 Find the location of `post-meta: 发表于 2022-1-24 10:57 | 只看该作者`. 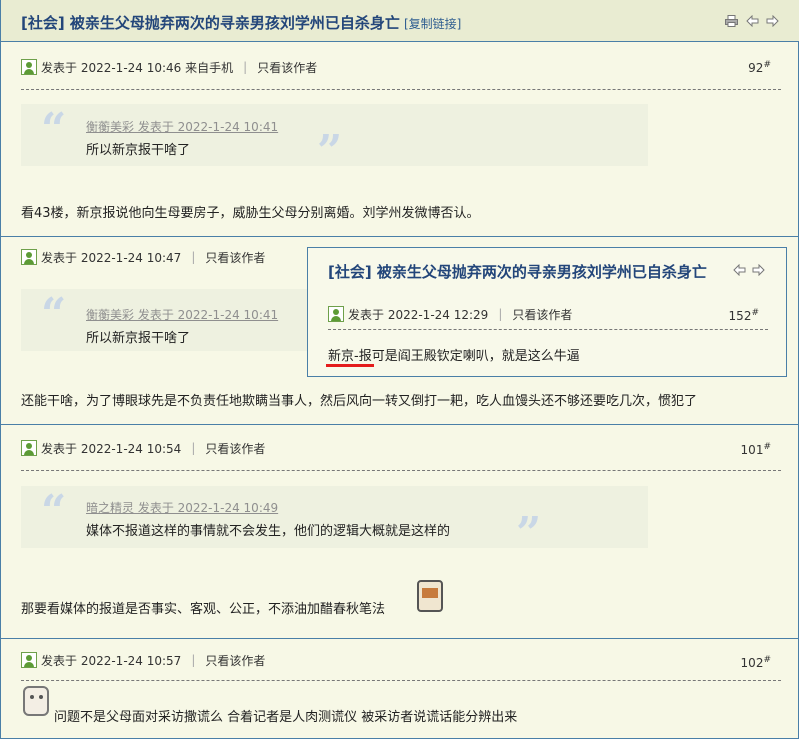

post-meta: 发表于 2022-1-24 10:57 | 只看该作者 is located at coordinates (143, 660).